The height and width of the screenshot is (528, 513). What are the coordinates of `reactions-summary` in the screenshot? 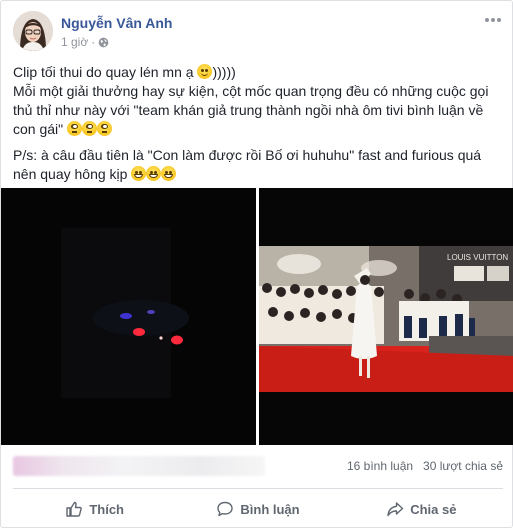 It's located at (139, 466).